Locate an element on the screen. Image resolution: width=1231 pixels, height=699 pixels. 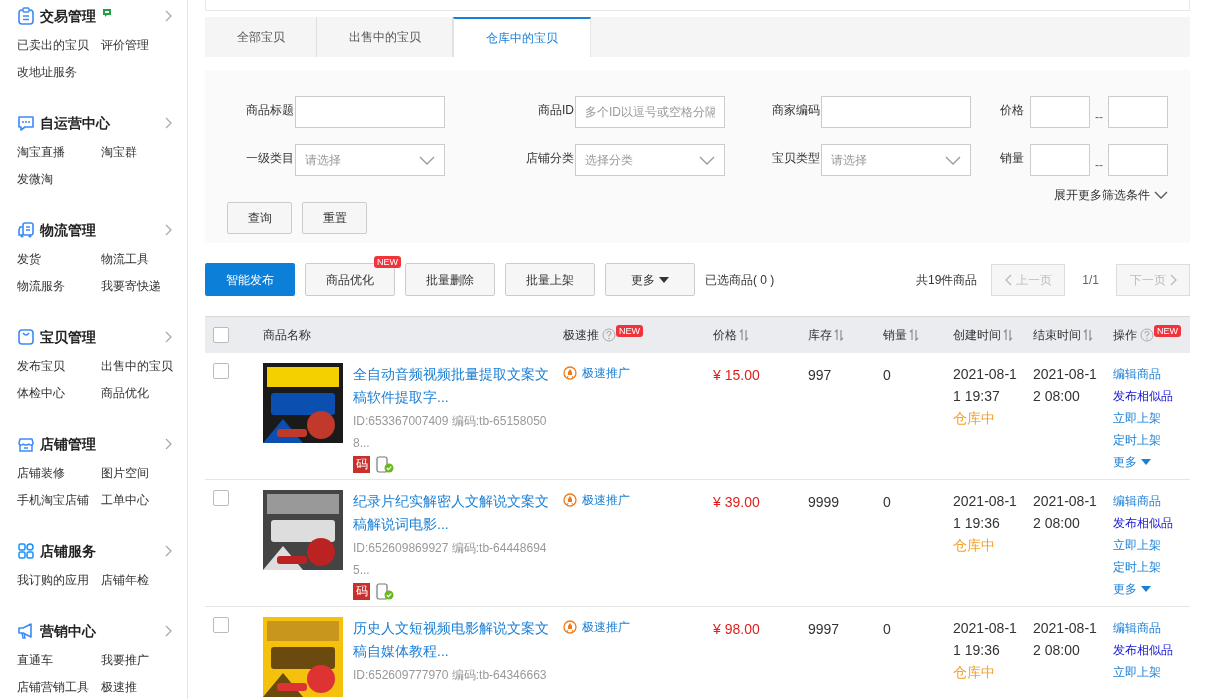
section-title: 自运营中心 is located at coordinates (75, 123).